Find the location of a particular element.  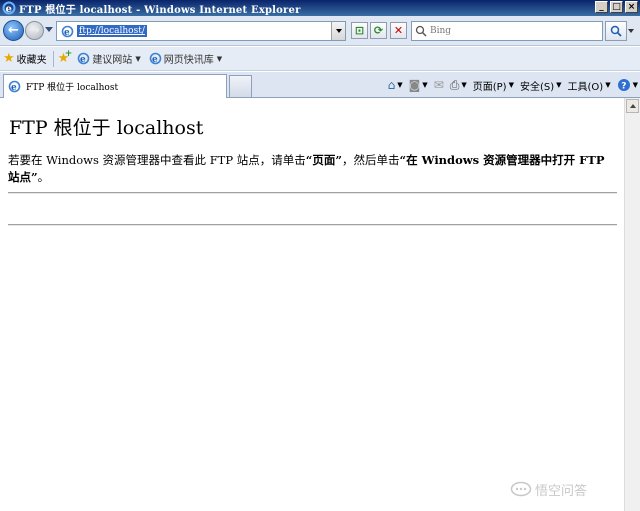

compatibility-view-button: ⊡ is located at coordinates (359, 30).